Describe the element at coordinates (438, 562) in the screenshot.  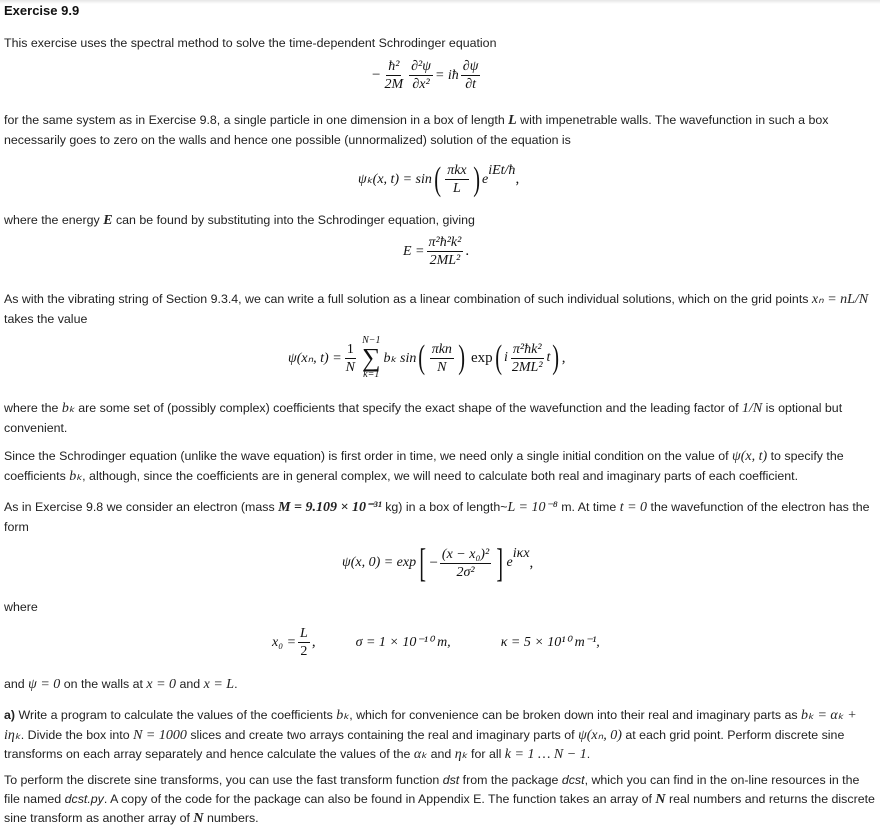
I see `initial-wavefunction-equation: ψ(x, 0) = exp [ − (x − x₀)² 2σ² ] e iκx,` at that location.